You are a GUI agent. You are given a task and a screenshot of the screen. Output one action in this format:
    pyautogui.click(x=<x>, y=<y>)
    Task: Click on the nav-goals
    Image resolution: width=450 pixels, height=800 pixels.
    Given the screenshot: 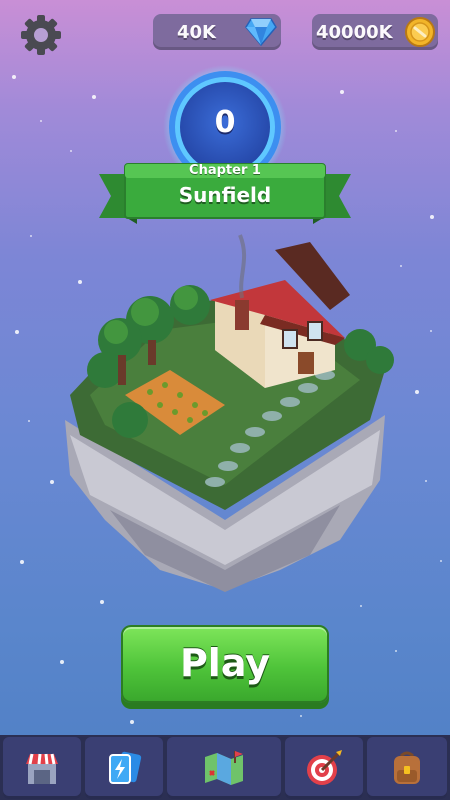 What is the action you would take?
    pyautogui.click(x=324, y=768)
    